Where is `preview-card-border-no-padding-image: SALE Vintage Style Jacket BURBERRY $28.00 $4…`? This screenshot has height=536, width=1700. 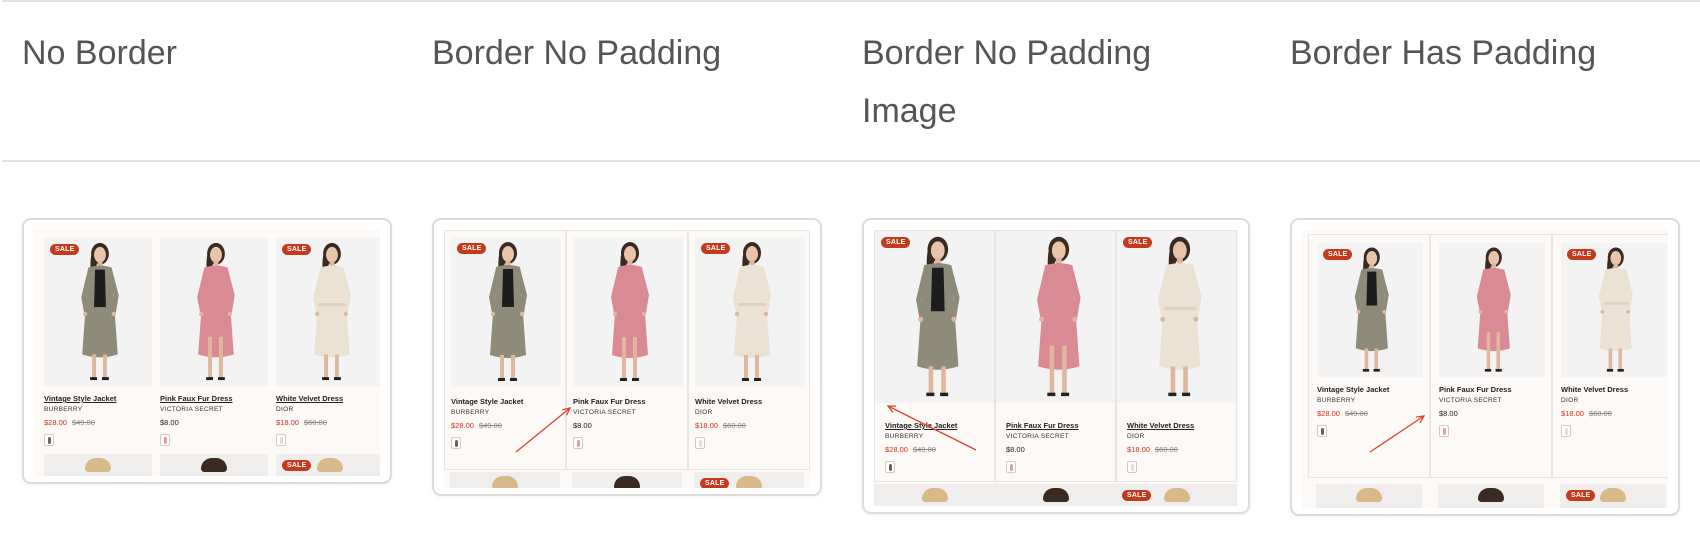
preview-card-border-no-padding-image: SALE Vintage Style Jacket BURBERRY $28.00 $4… is located at coordinates (1056, 366).